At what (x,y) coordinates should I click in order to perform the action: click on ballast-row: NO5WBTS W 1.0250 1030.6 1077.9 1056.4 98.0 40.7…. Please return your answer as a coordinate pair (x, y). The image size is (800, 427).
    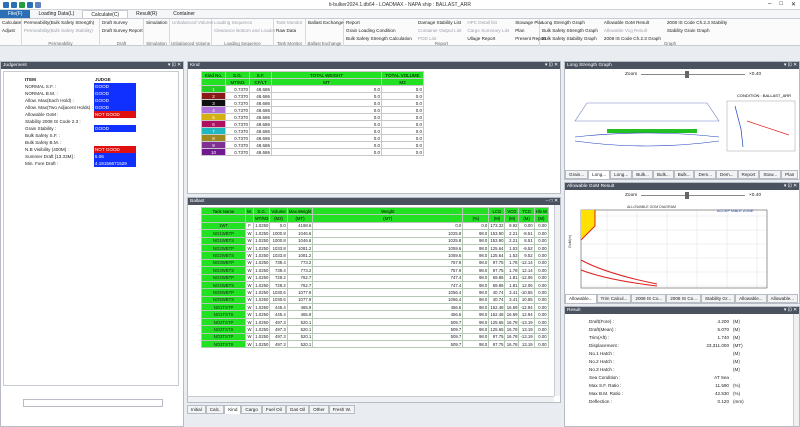
    Looking at the image, I should click on (375, 300).